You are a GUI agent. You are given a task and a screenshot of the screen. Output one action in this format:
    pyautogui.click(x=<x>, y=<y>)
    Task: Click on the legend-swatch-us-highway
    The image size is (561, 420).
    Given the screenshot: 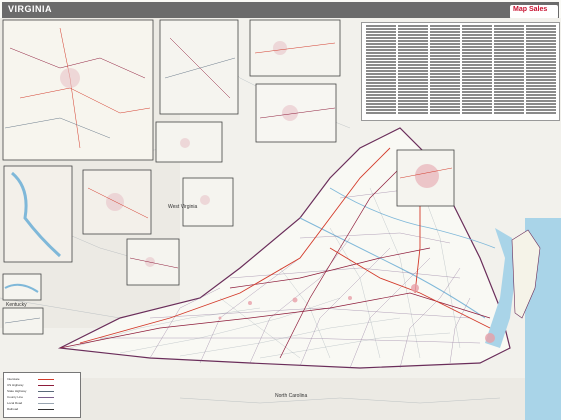 What is the action you would take?
    pyautogui.click(x=46, y=385)
    